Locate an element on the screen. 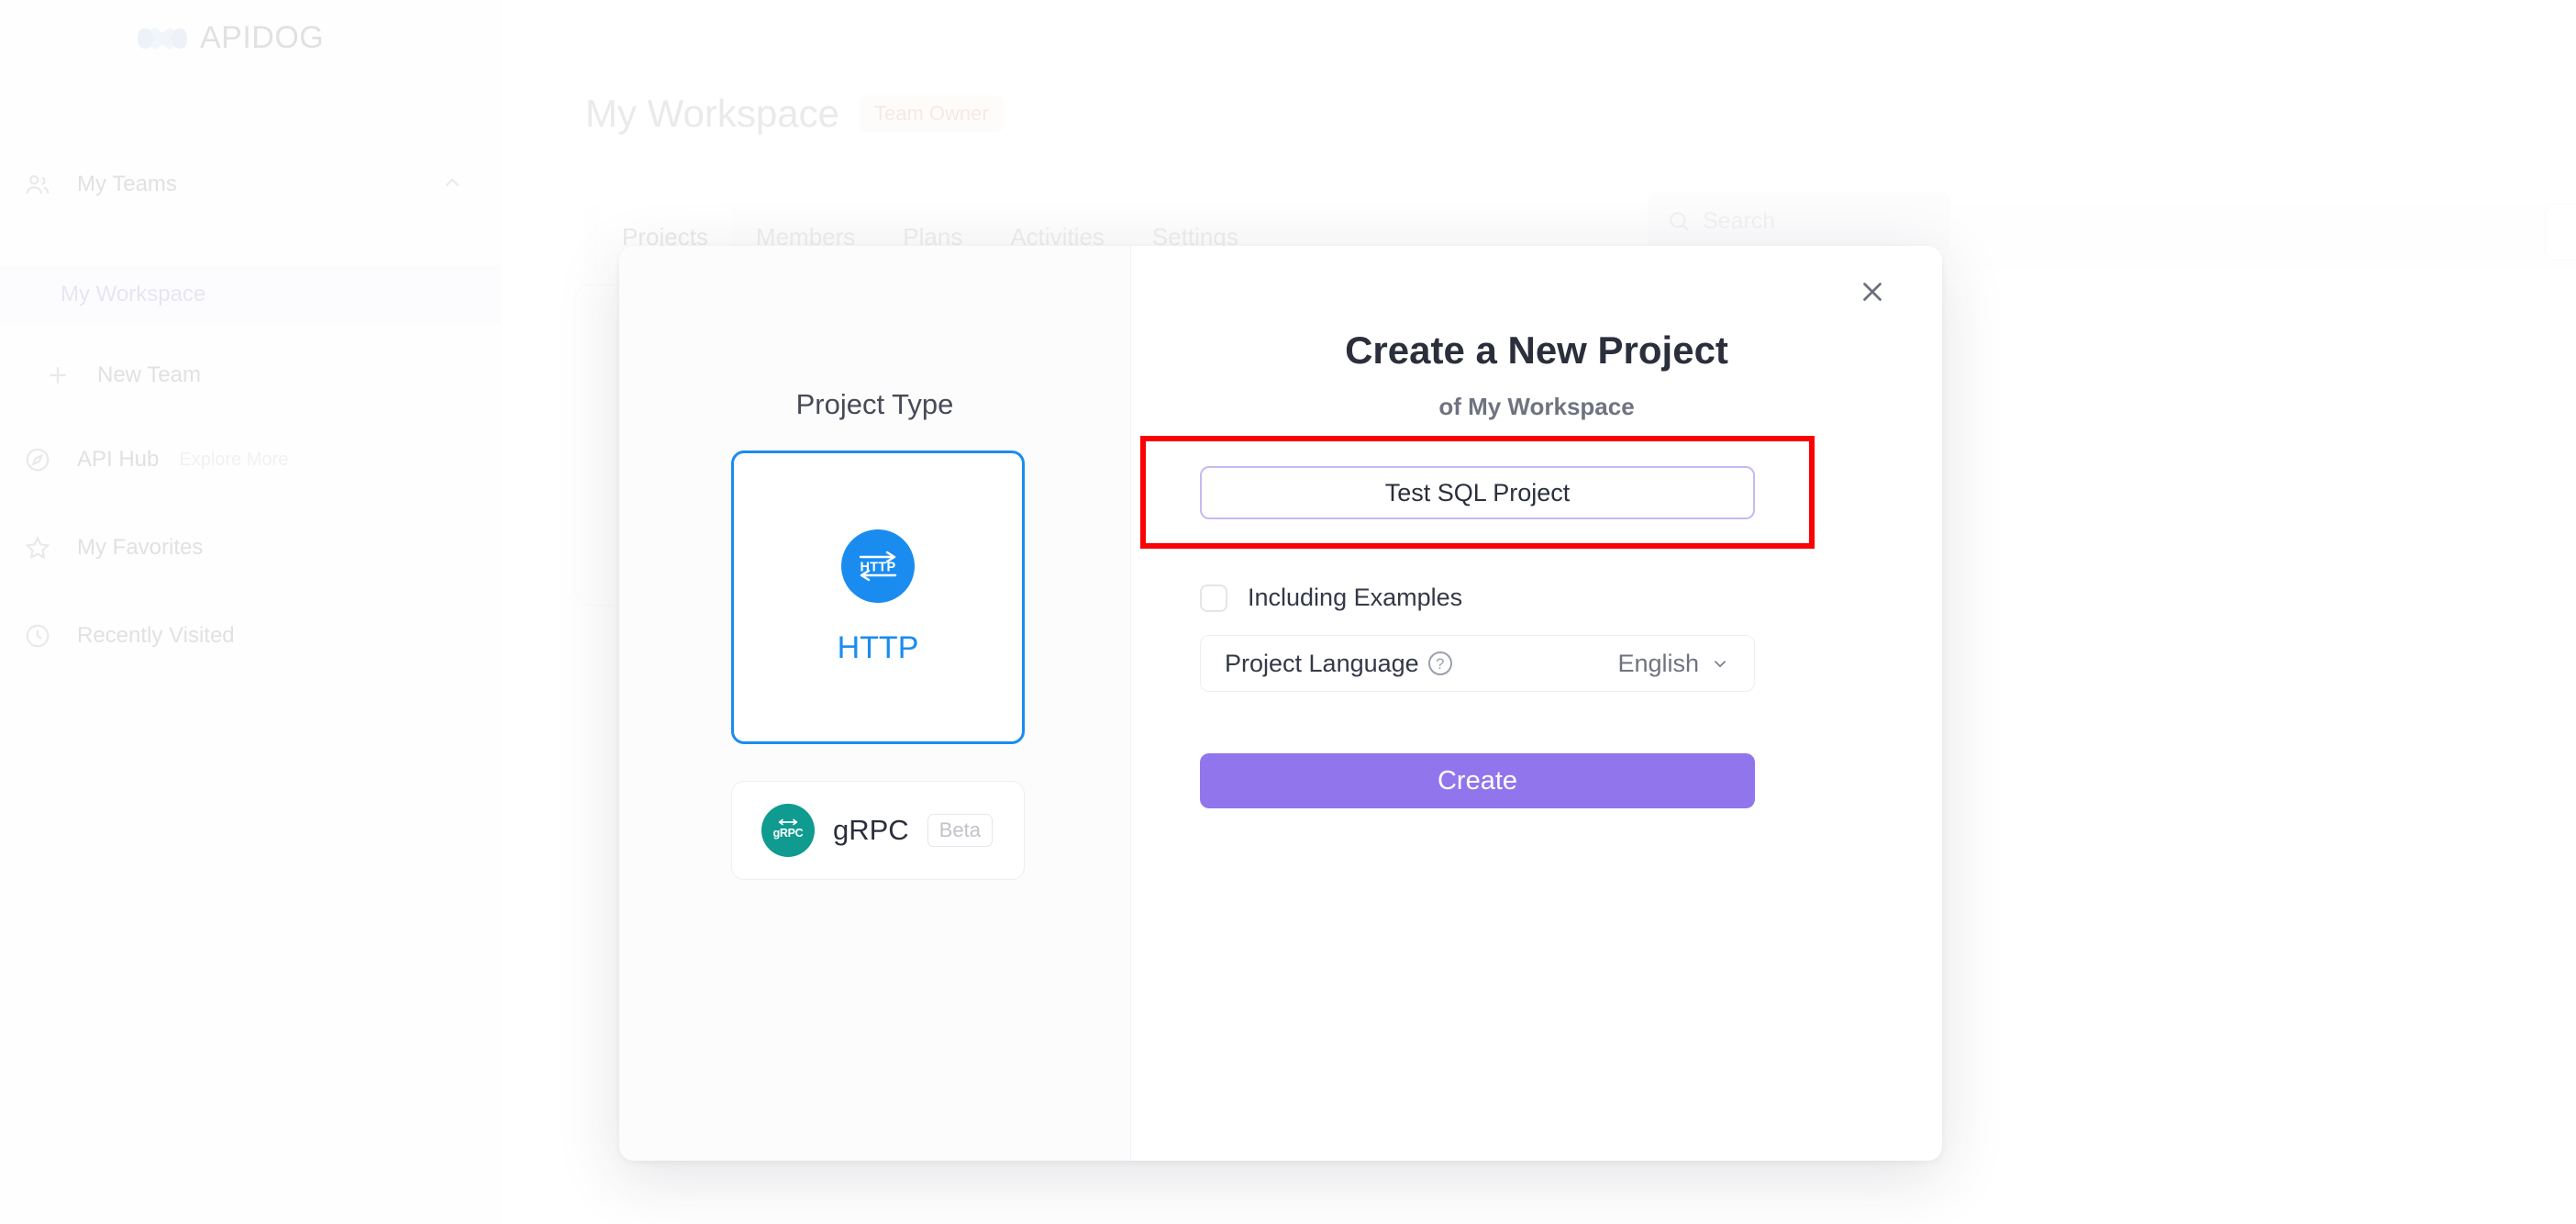  star-icon is located at coordinates (42, 548).